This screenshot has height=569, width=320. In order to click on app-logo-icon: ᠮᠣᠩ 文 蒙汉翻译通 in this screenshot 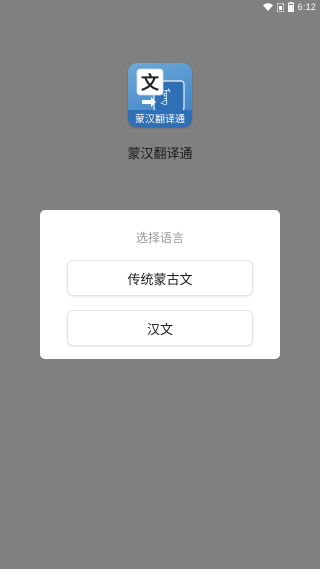, I will do `click(160, 95)`.